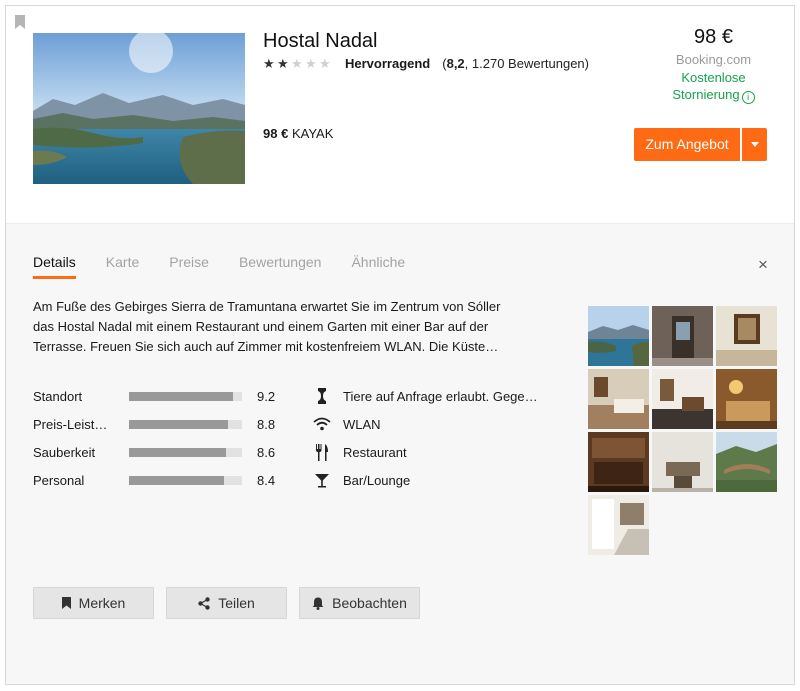  Describe the element at coordinates (266, 424) in the screenshot. I see `score-value: 8.8` at that location.